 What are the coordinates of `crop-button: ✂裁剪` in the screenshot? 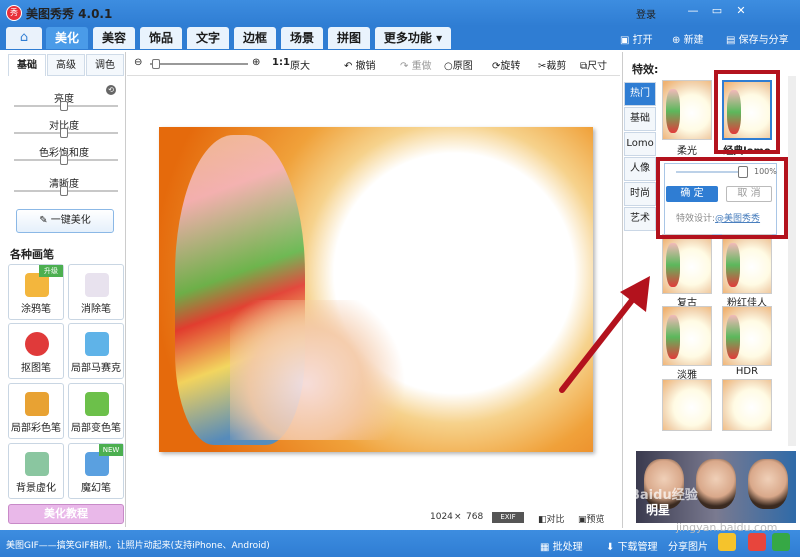 It's located at (552, 64).